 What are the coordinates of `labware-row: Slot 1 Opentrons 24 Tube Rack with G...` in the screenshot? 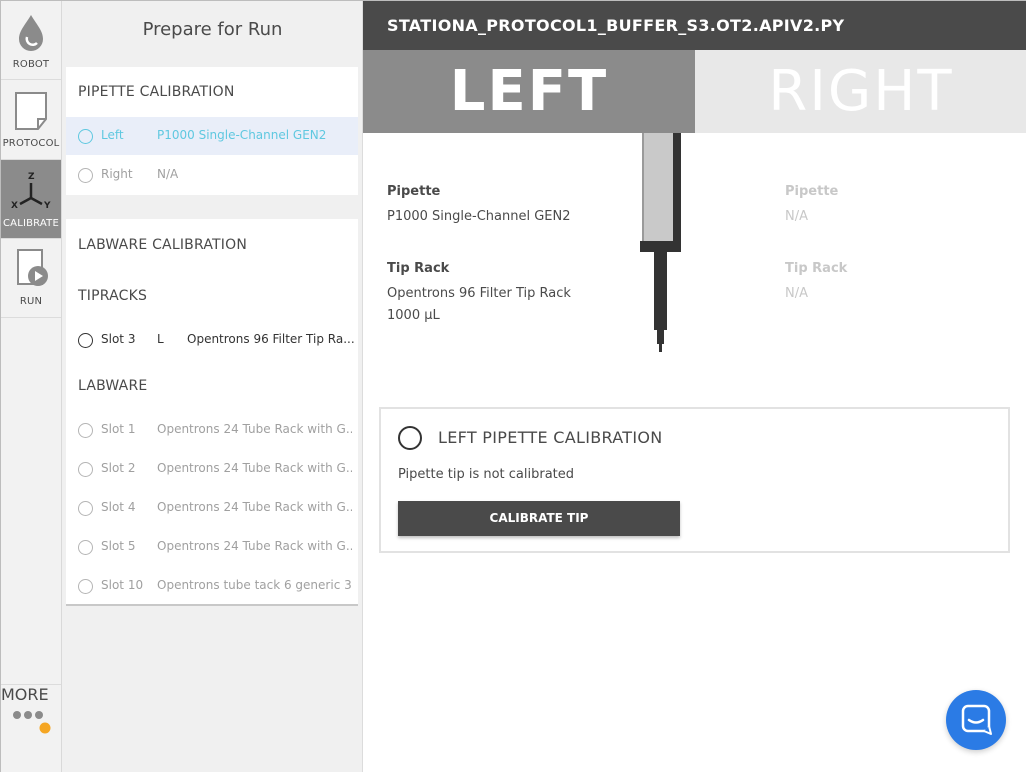 It's located at (212, 430).